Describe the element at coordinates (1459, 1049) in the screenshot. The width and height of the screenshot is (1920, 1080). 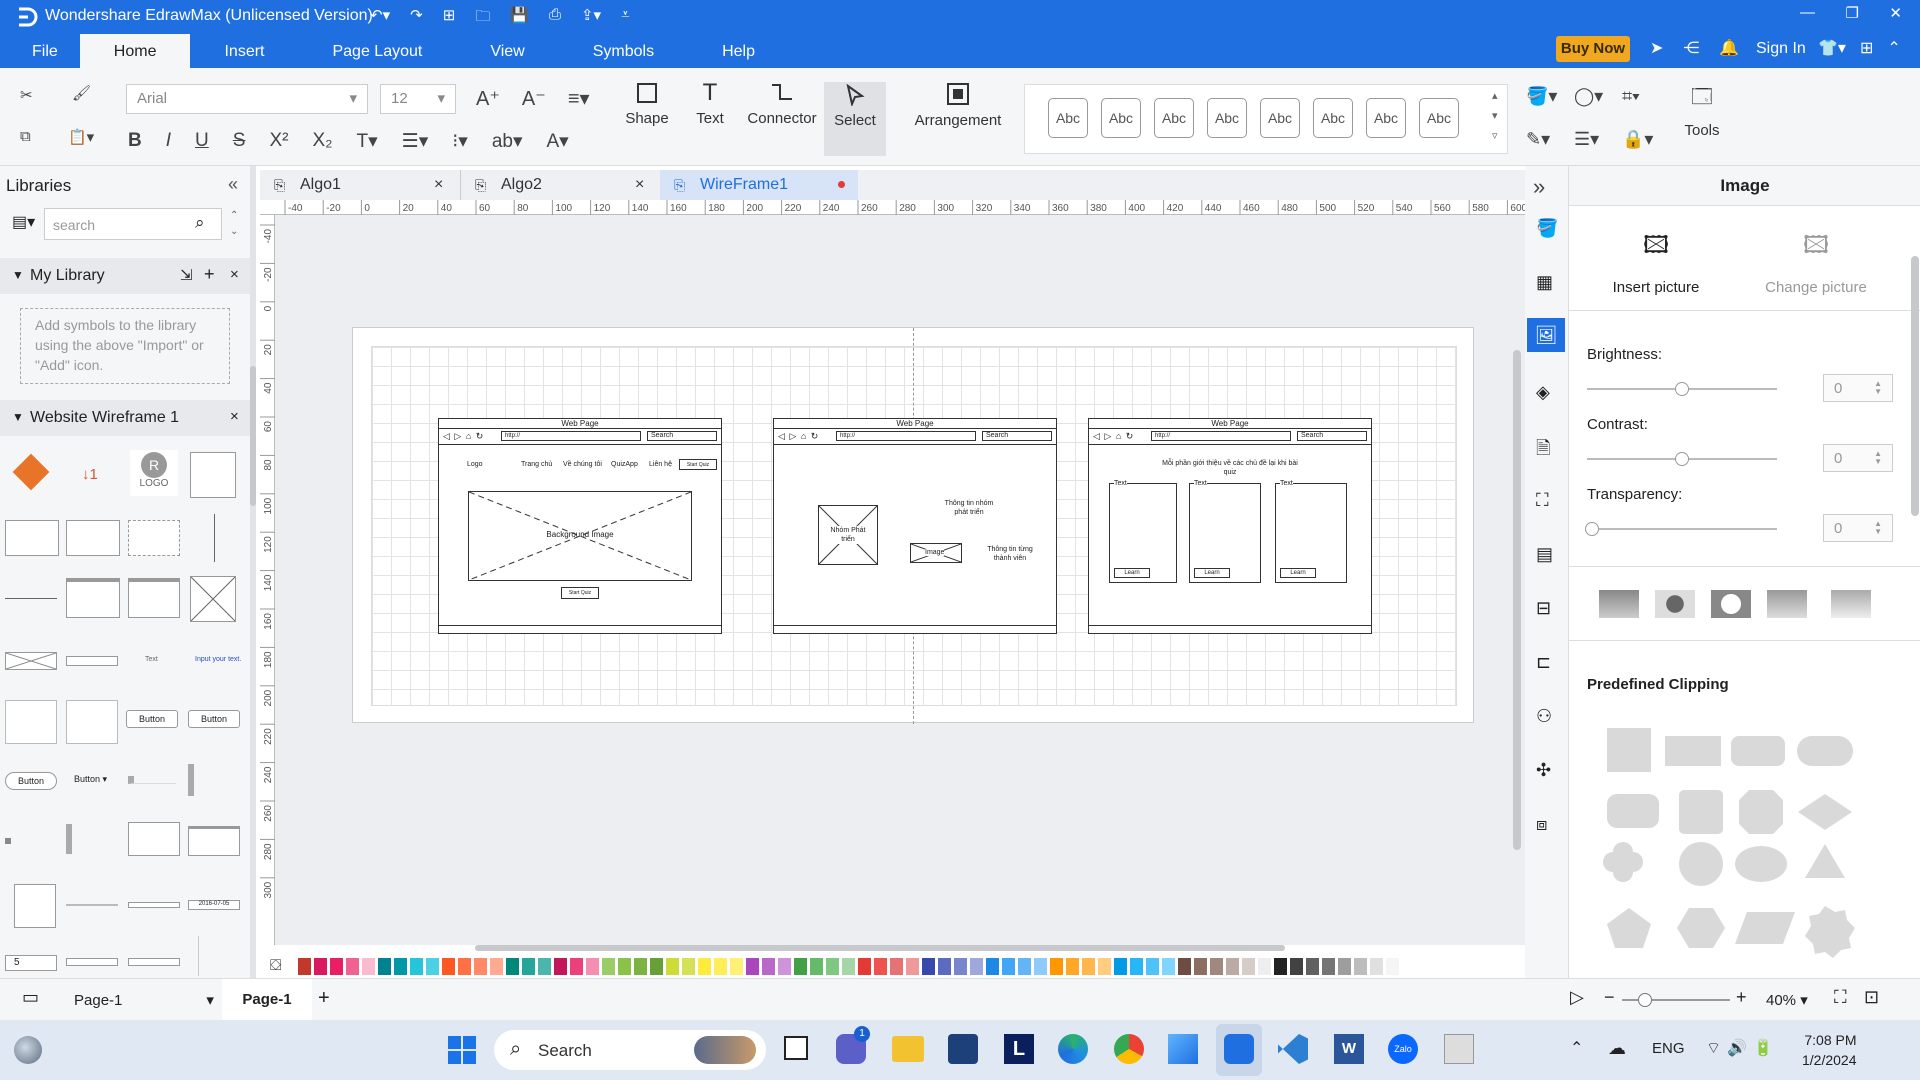
I see `app-window-icon` at that location.